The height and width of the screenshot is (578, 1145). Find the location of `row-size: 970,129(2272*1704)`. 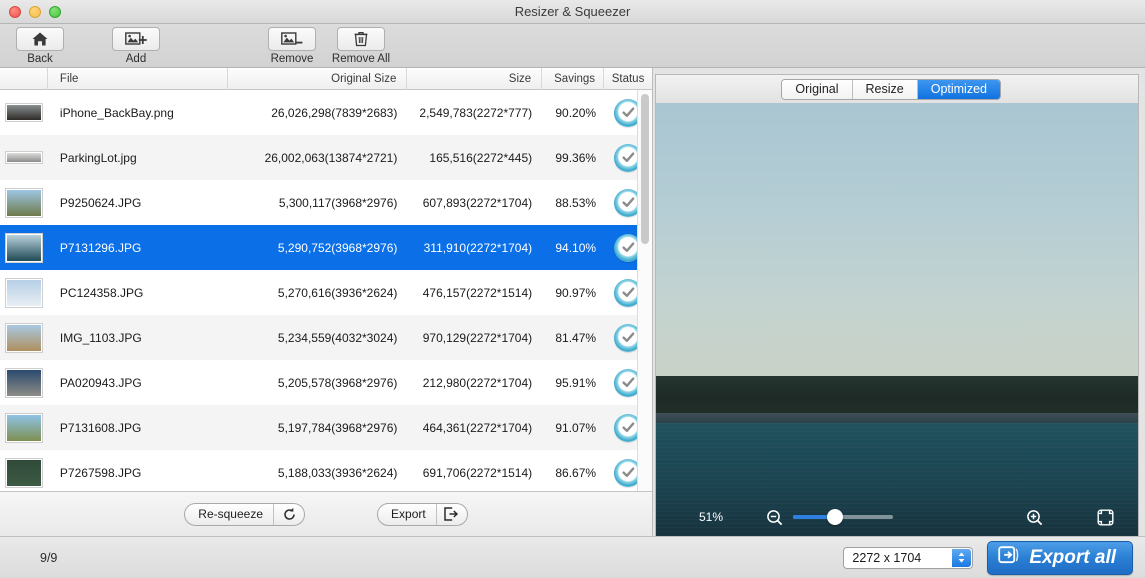

row-size: 970,129(2272*1704) is located at coordinates (477, 337).